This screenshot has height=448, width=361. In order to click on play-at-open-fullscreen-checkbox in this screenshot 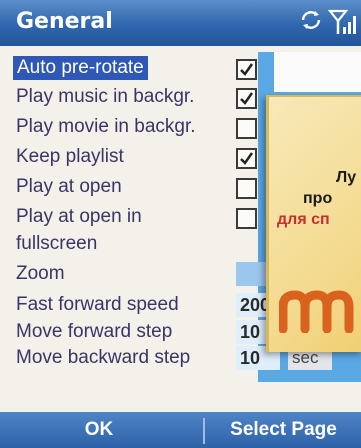, I will do `click(246, 218)`.